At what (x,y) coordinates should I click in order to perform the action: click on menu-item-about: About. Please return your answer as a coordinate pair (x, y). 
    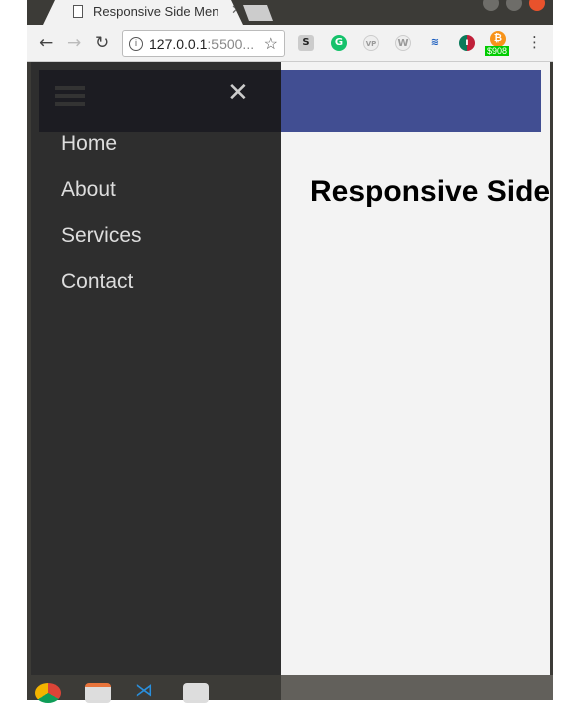
    Looking at the image, I should click on (101, 201).